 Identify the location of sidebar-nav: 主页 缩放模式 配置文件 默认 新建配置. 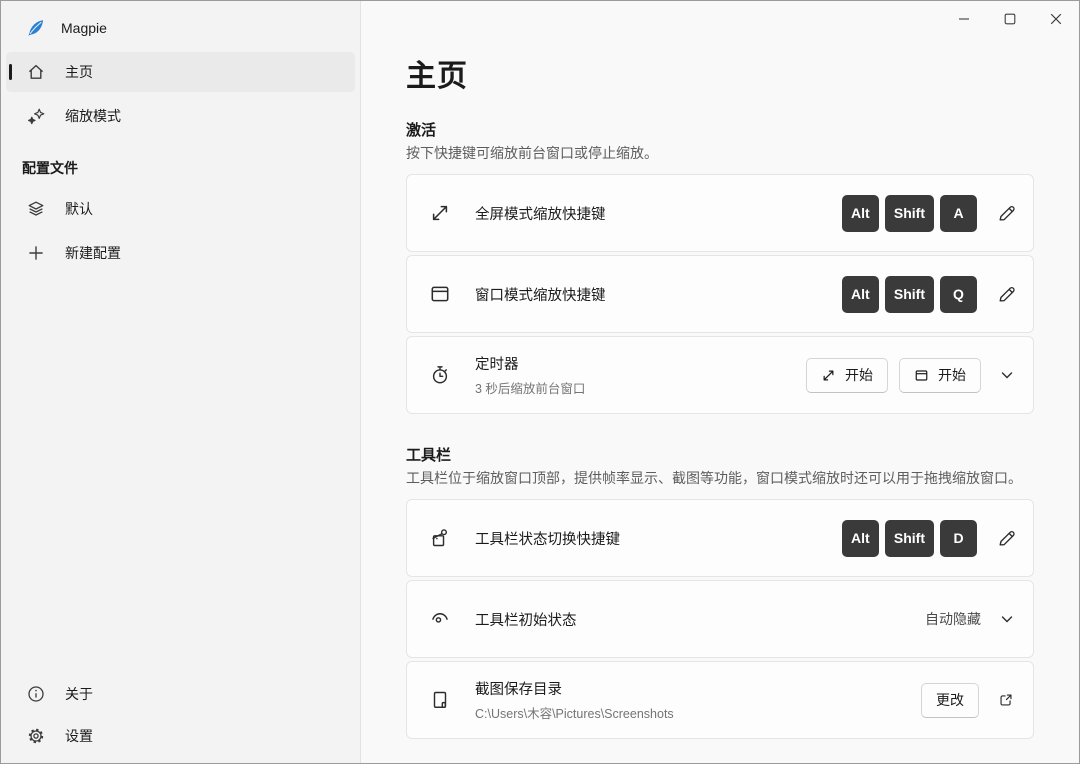
(180, 162).